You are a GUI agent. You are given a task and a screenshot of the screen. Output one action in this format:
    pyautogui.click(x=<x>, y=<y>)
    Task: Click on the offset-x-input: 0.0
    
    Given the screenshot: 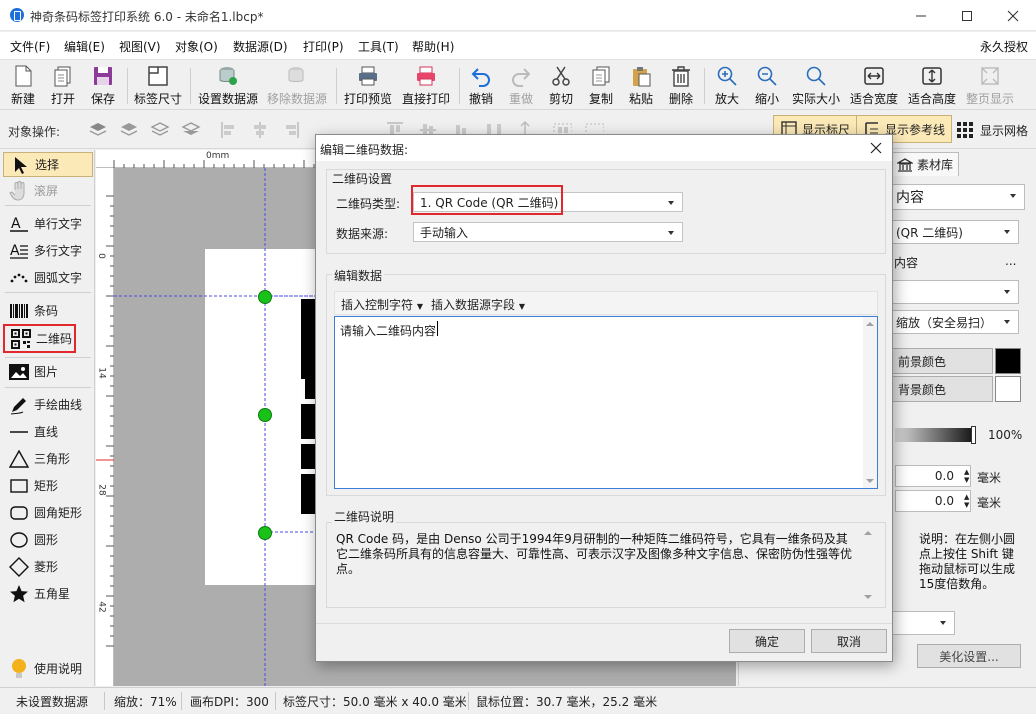 What is the action you would take?
    pyautogui.click(x=933, y=476)
    